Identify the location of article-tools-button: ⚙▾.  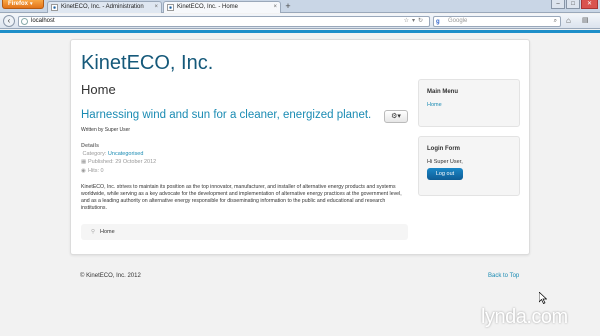
(396, 116).